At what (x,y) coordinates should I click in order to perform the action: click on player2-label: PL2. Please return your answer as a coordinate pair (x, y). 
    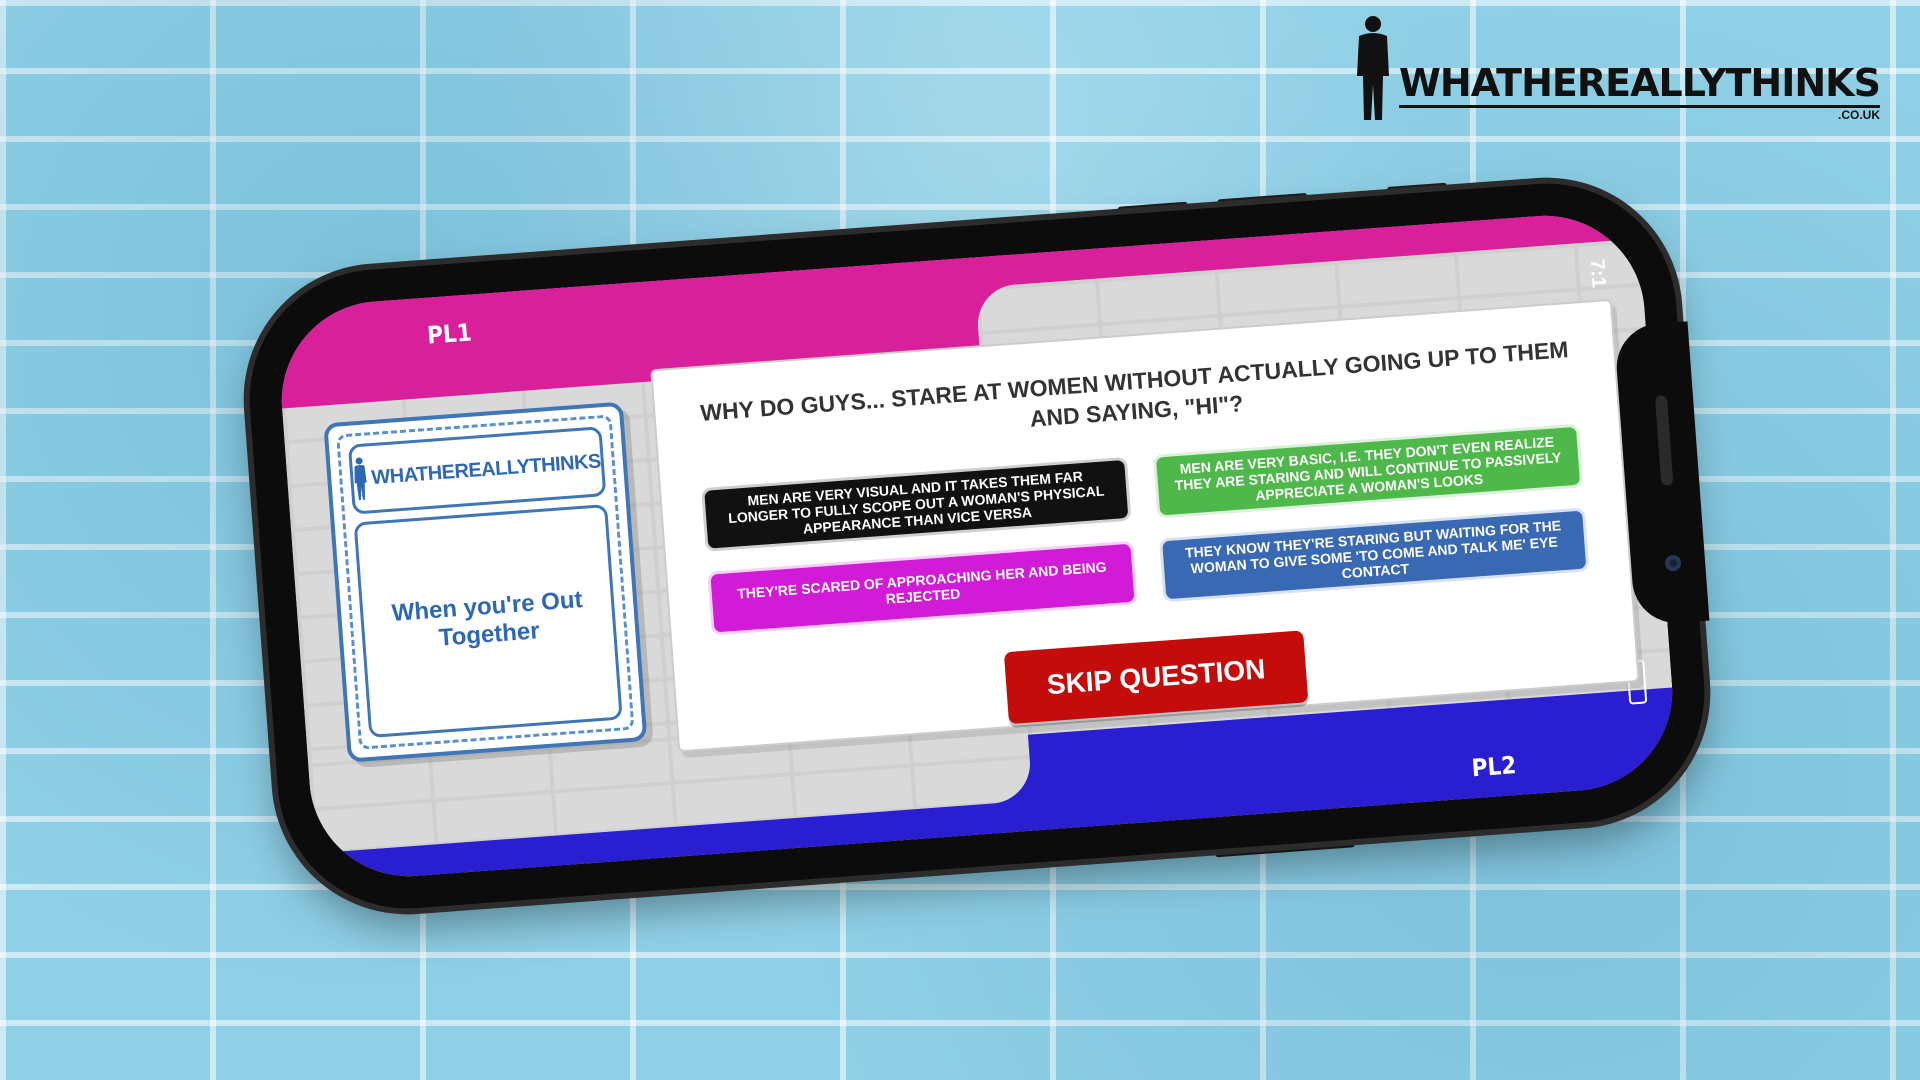
    Looking at the image, I should click on (1494, 767).